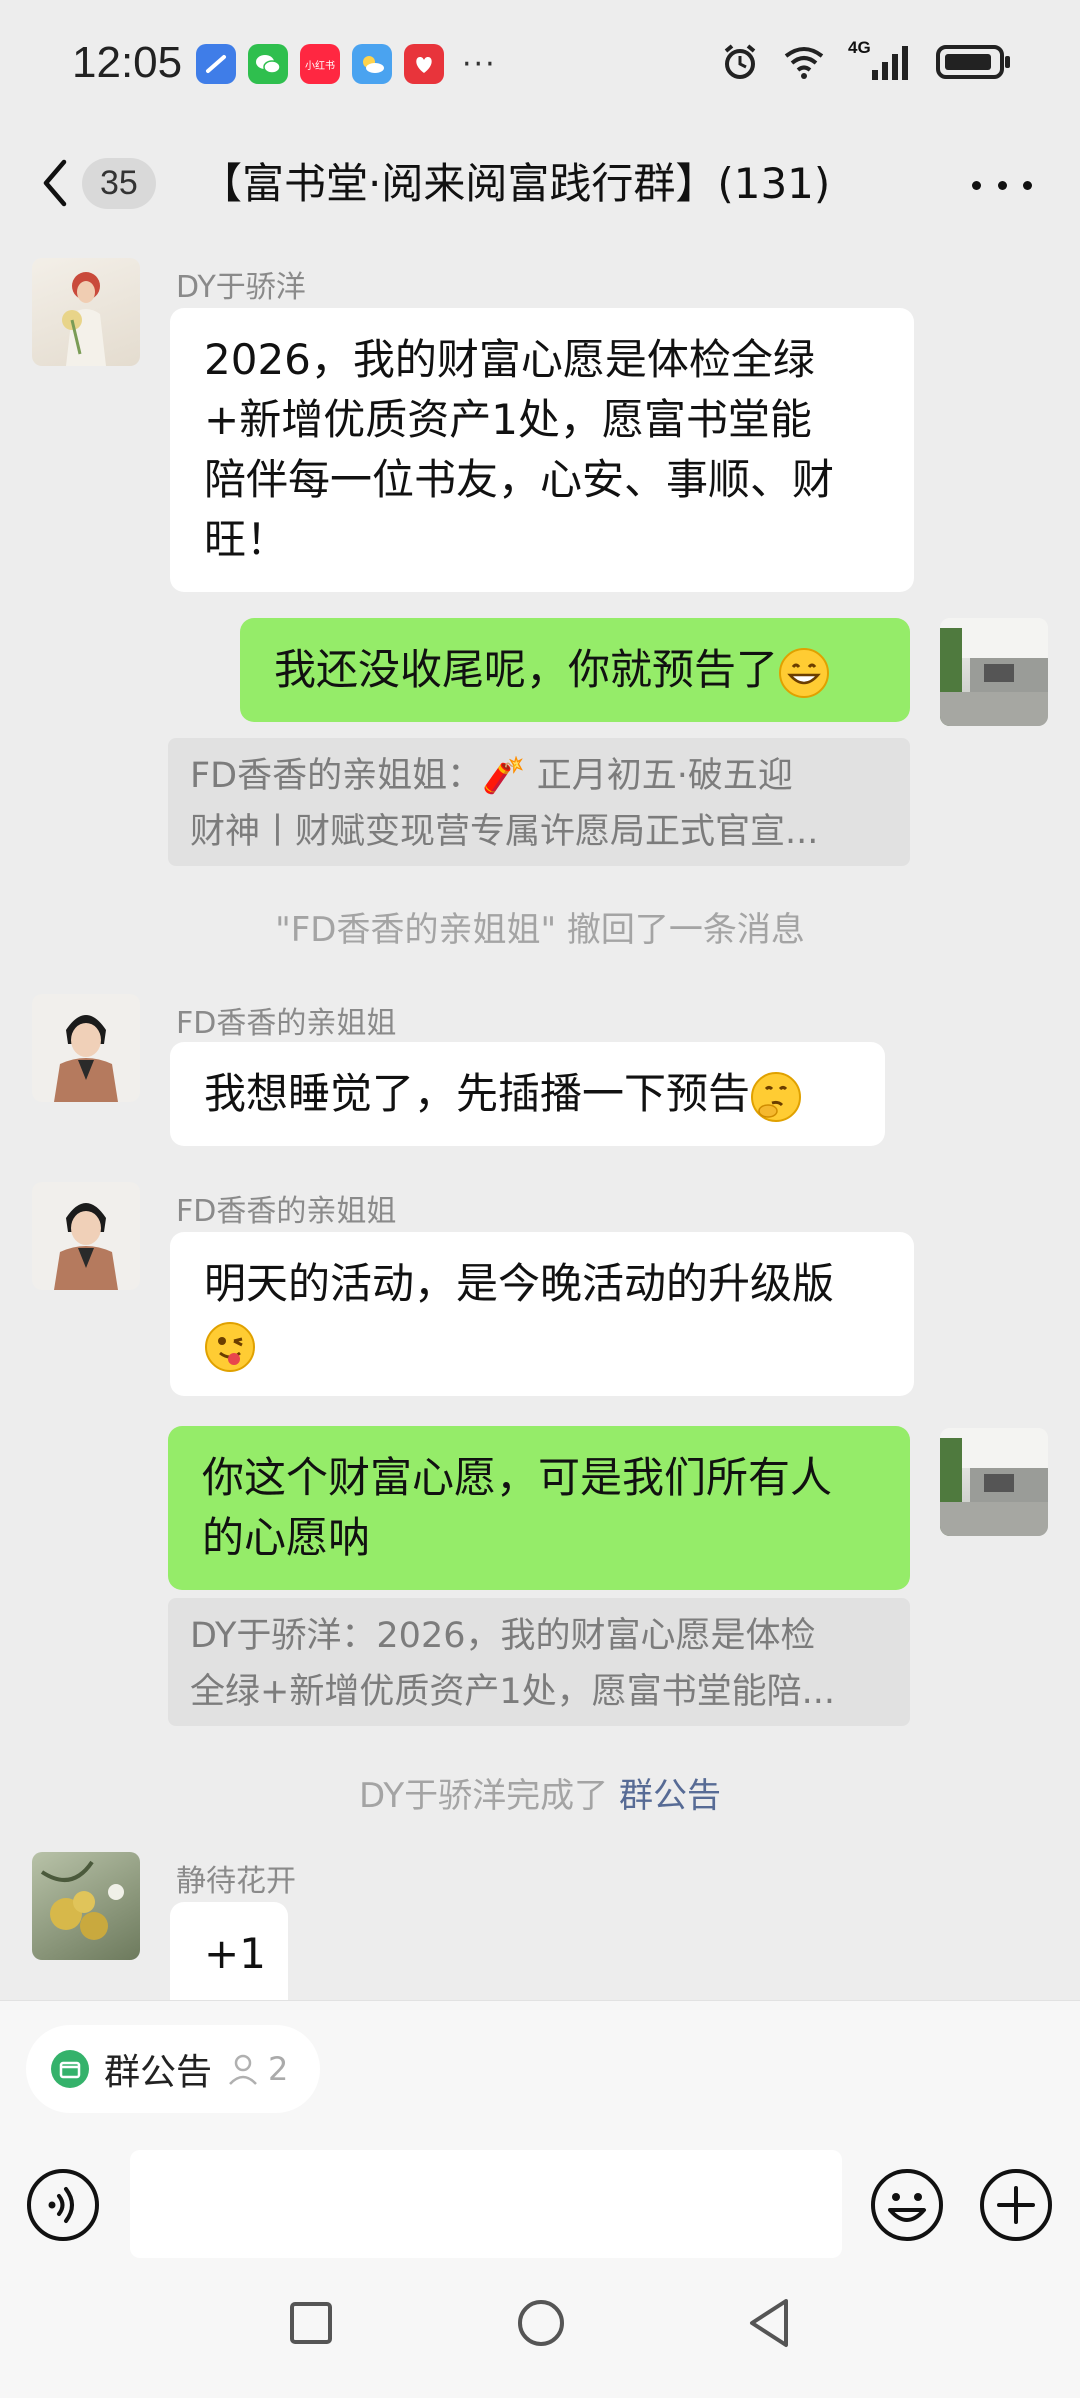 Image resolution: width=1080 pixels, height=2398 pixels. I want to click on system-message: DY于骄洋完成了 群公告, so click(540, 1792).